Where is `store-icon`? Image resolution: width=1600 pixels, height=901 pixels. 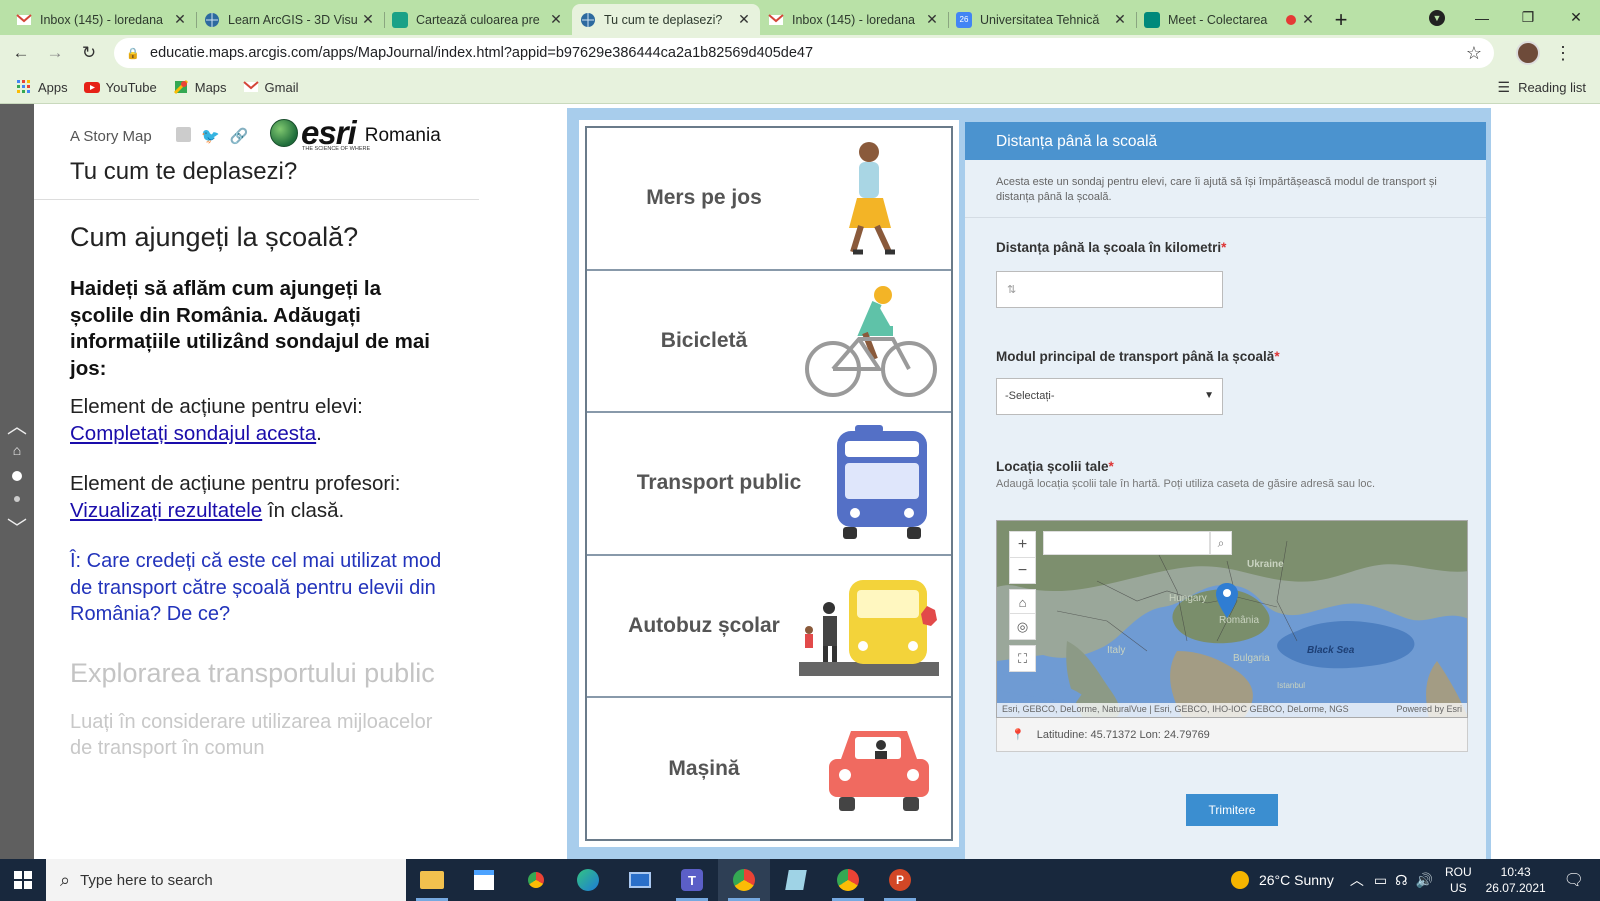 store-icon is located at coordinates (484, 880).